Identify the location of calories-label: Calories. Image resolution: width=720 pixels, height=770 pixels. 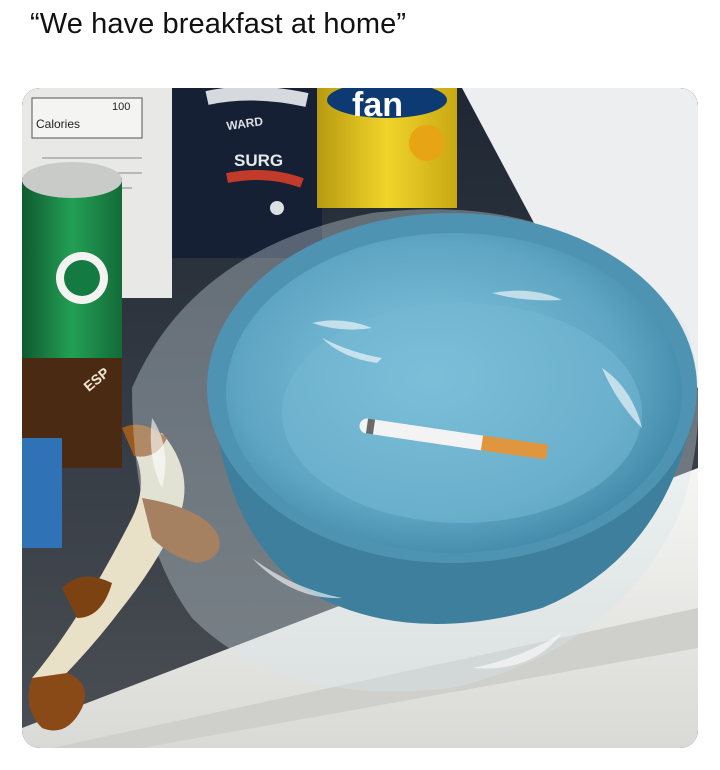
(58, 124).